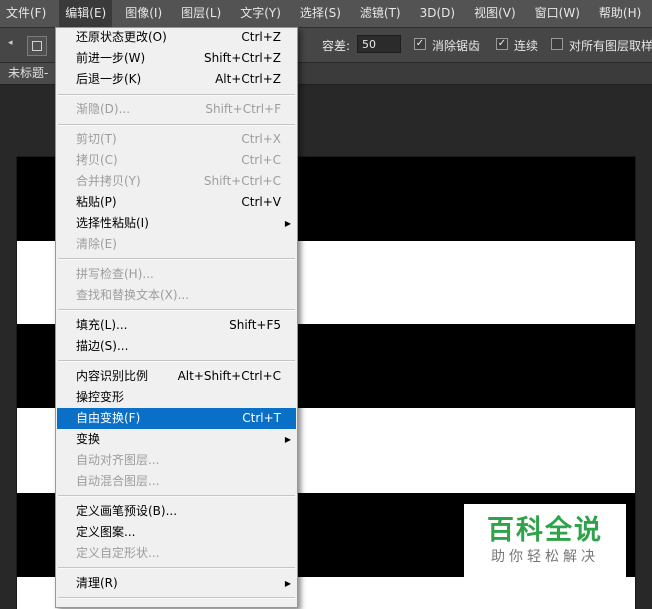  I want to click on tolerance-label: 容差:, so click(336, 46).